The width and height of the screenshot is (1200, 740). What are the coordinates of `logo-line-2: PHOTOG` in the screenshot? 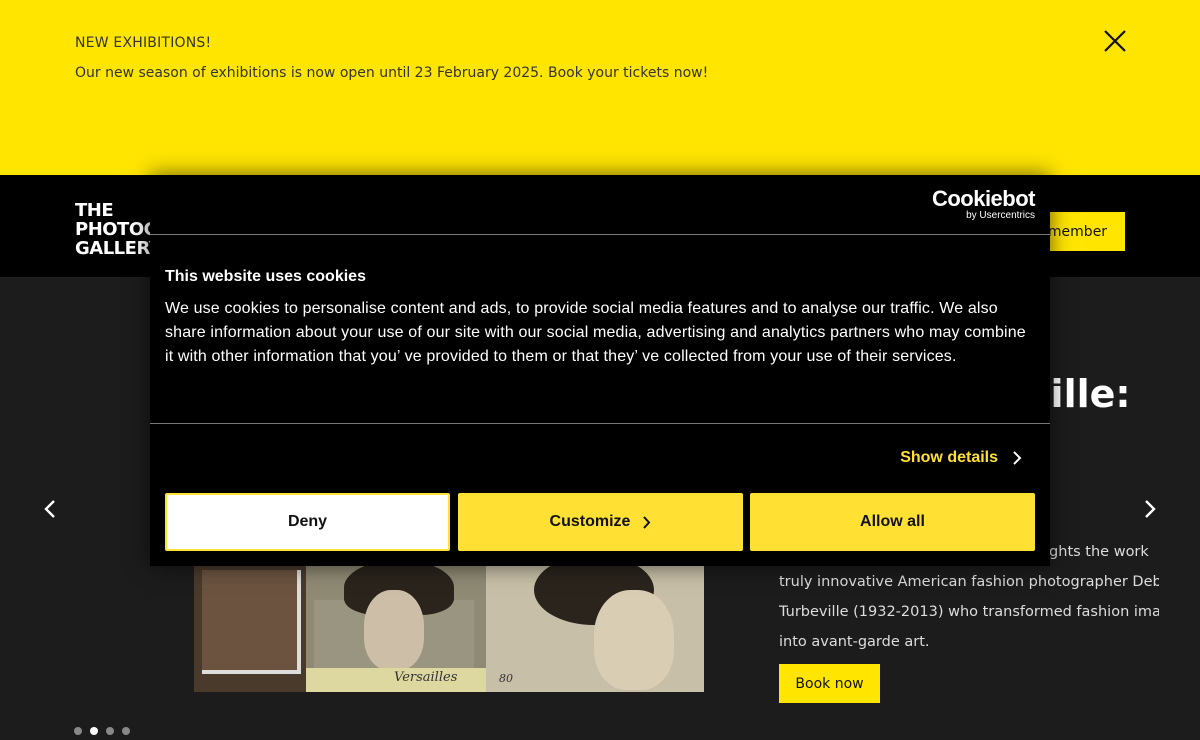 It's located at (116, 229).